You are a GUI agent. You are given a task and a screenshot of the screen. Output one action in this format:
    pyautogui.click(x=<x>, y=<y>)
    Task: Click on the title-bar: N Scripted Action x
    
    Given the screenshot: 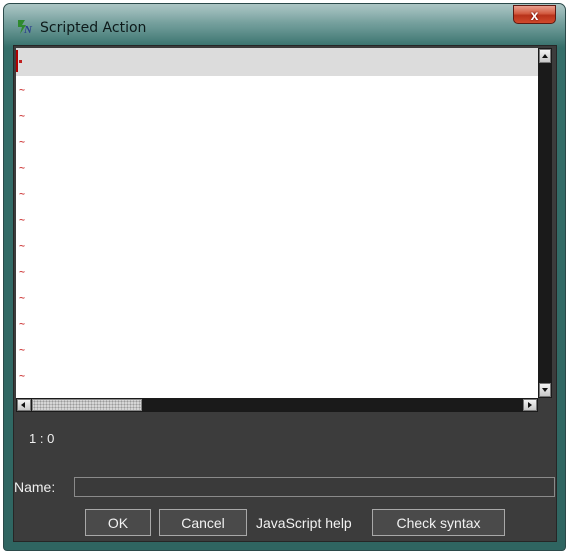 What is the action you would take?
    pyautogui.click(x=284, y=25)
    